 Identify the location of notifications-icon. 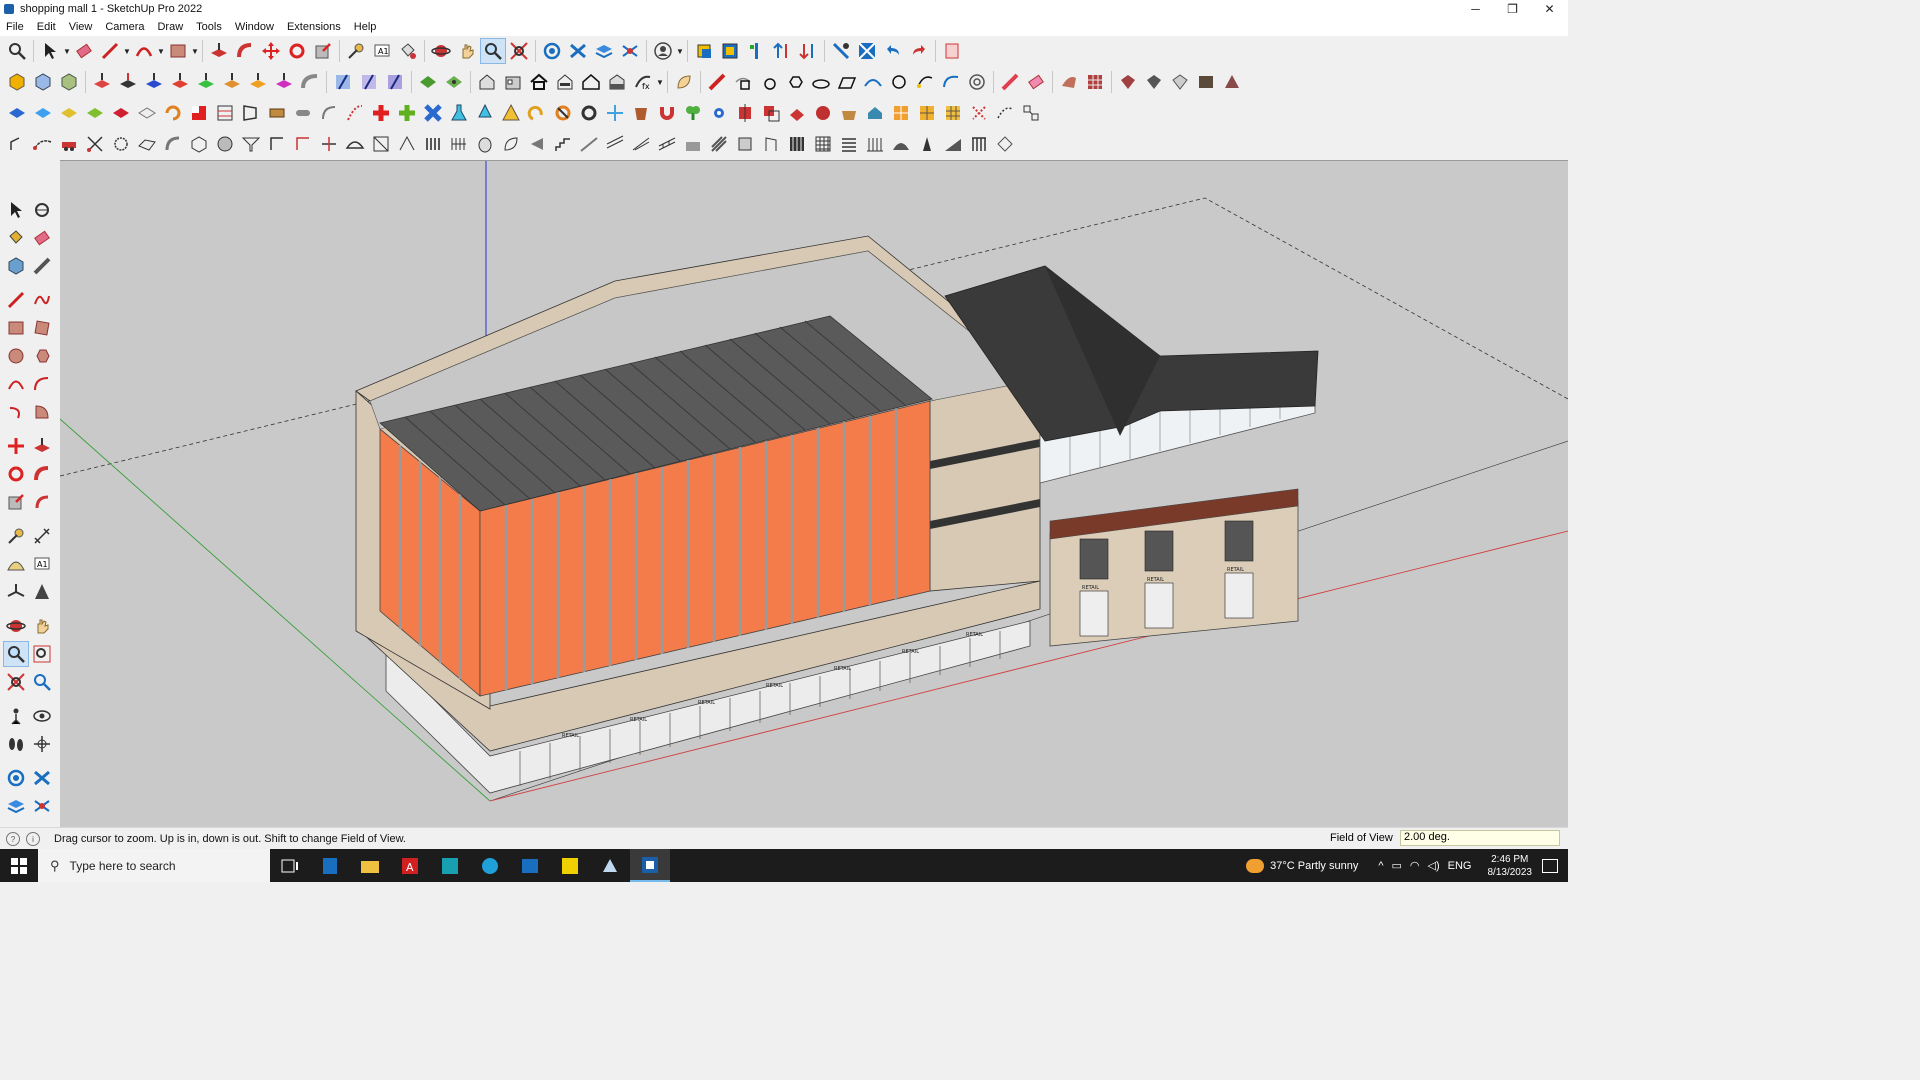
(1550, 865).